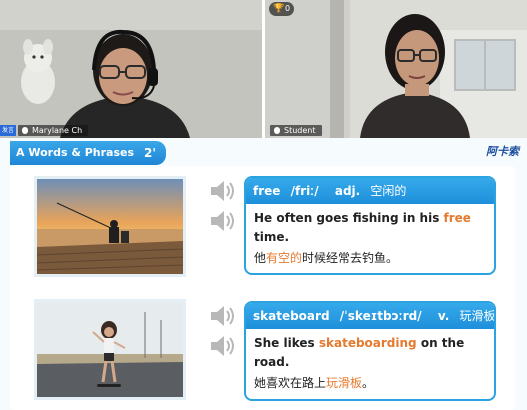  I want to click on translation-text: 她喜欢在路上, so click(290, 383).